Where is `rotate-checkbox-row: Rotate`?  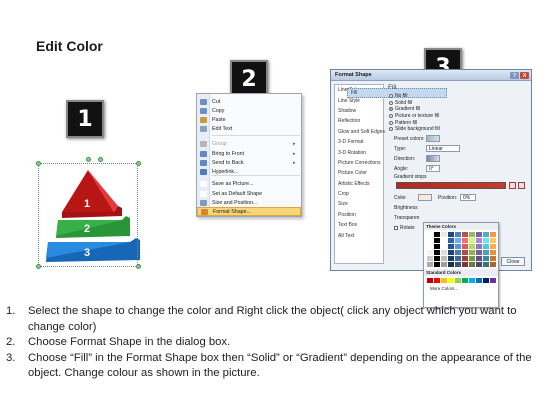
rotate-checkbox-row: Rotate is located at coordinates (404, 228).